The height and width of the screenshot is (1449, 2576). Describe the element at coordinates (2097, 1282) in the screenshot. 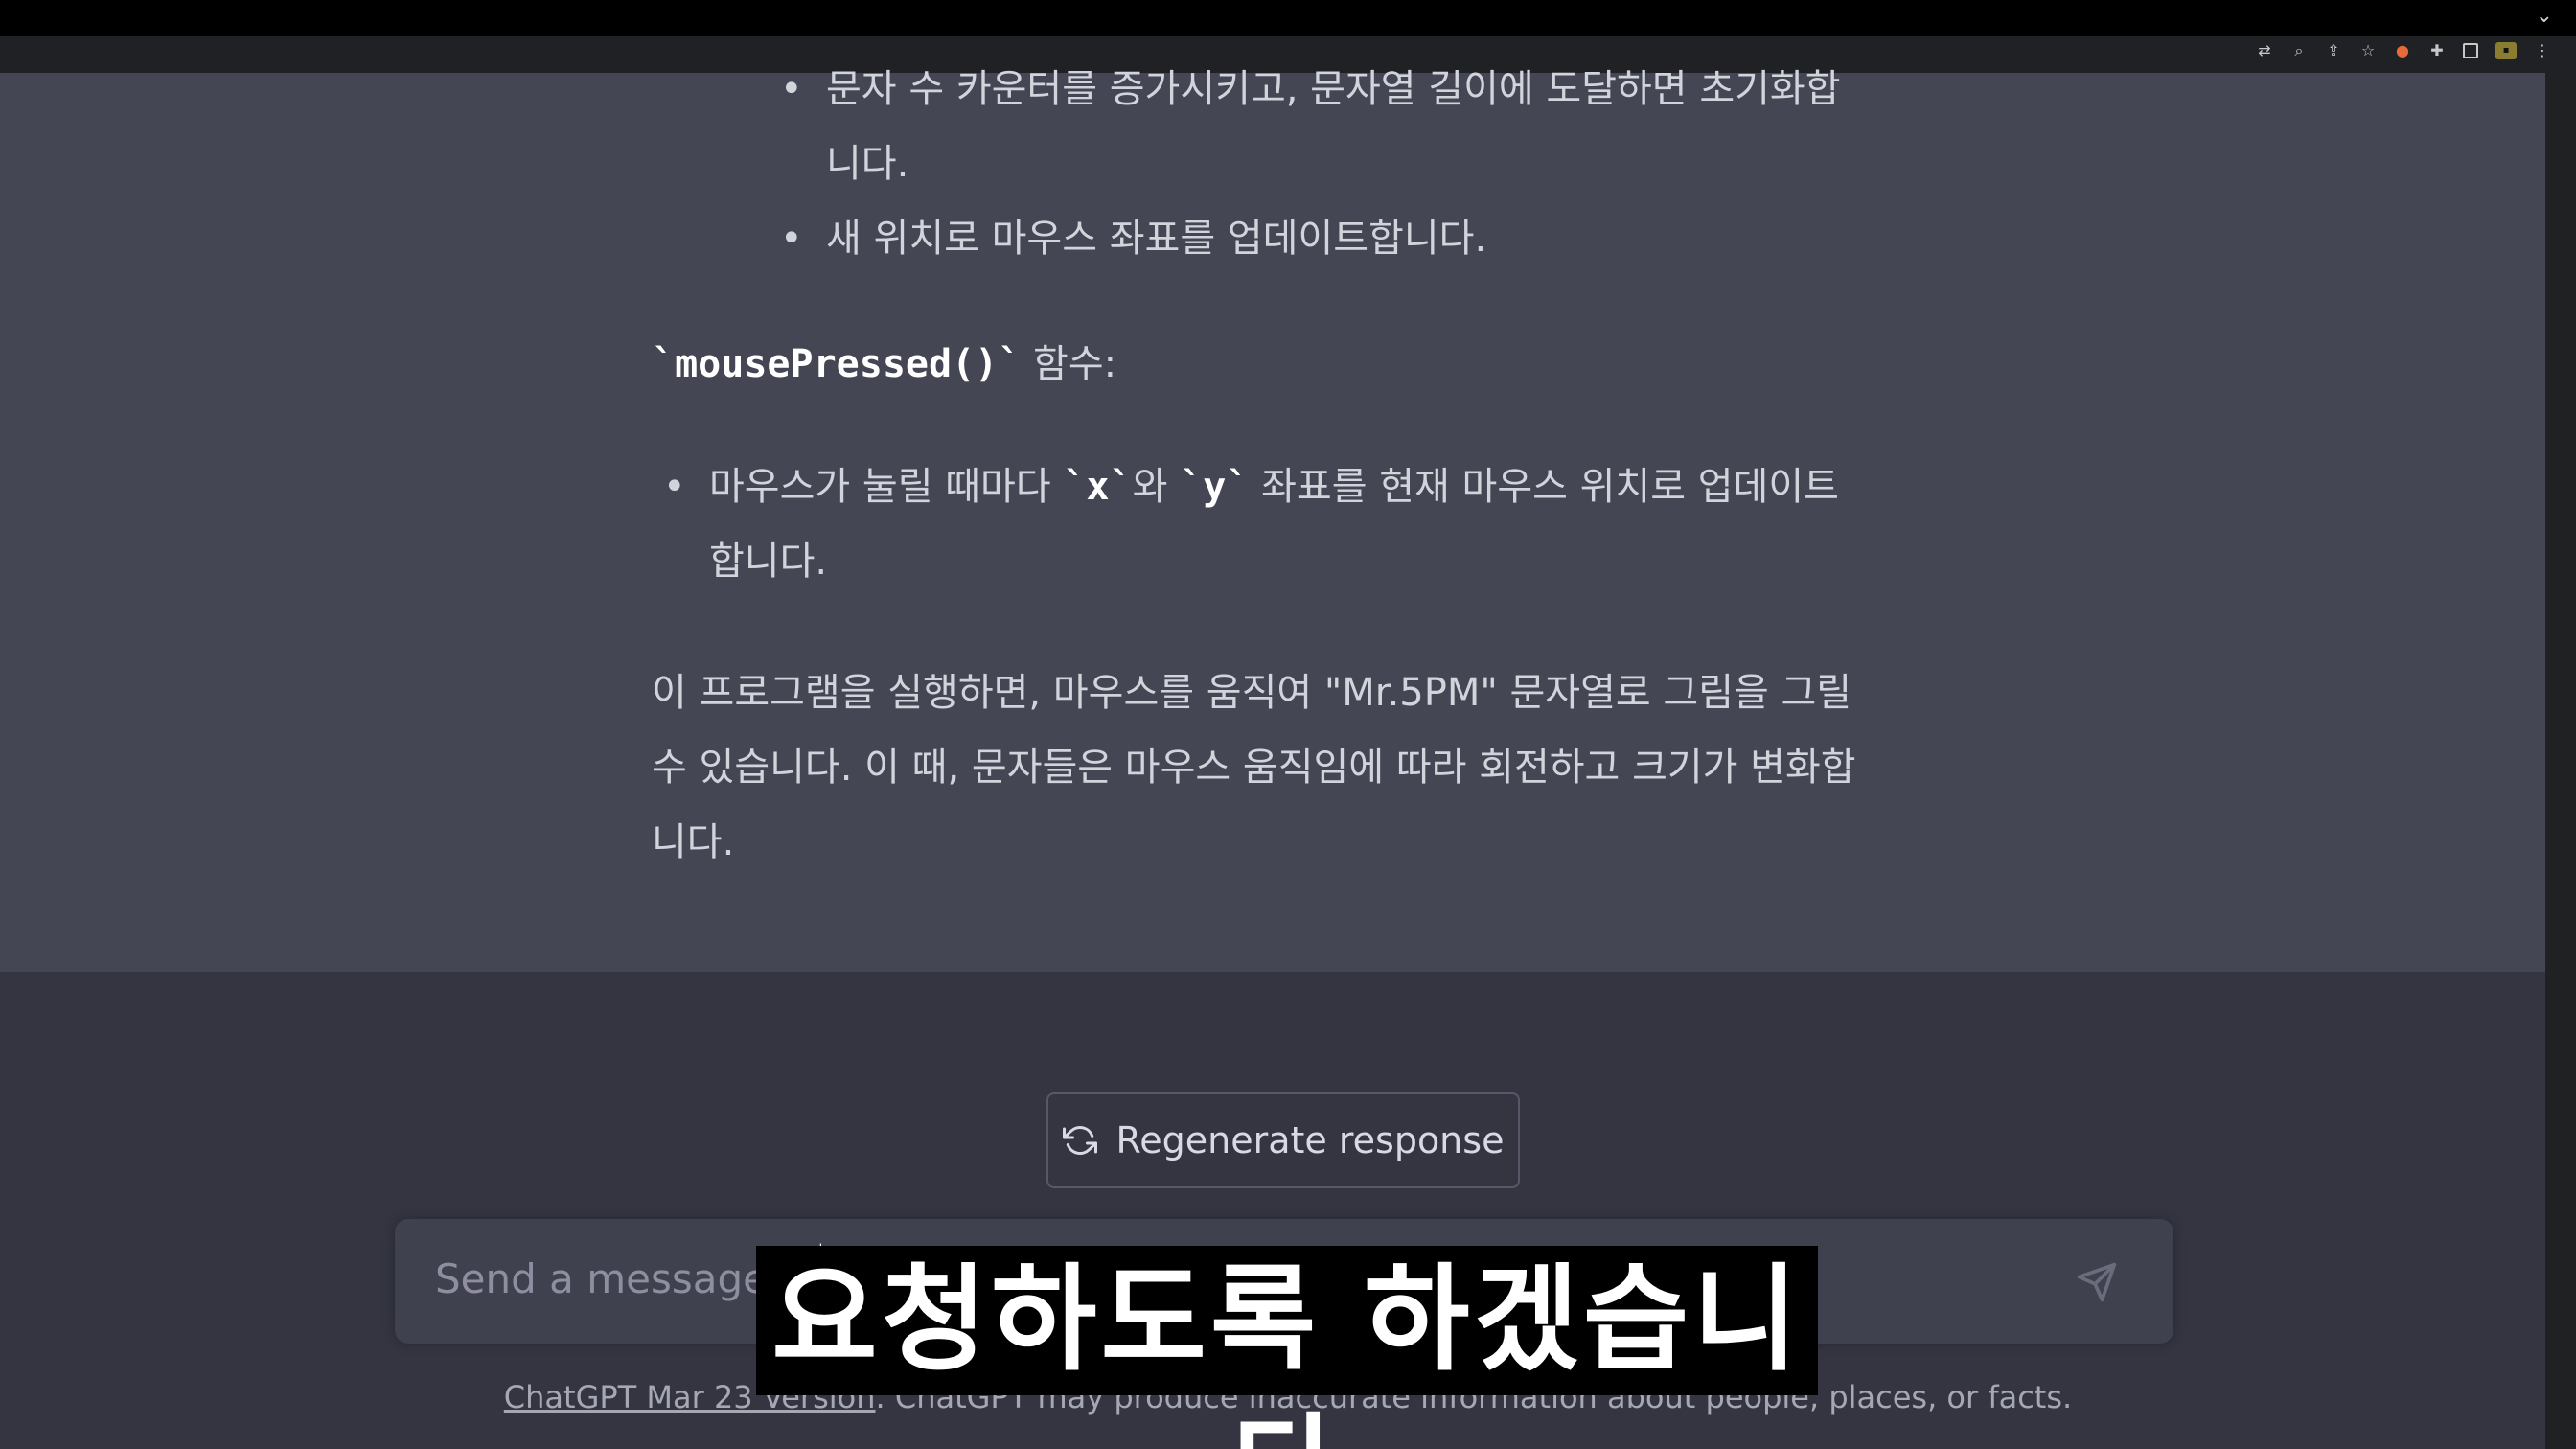

I see `send-icon` at that location.